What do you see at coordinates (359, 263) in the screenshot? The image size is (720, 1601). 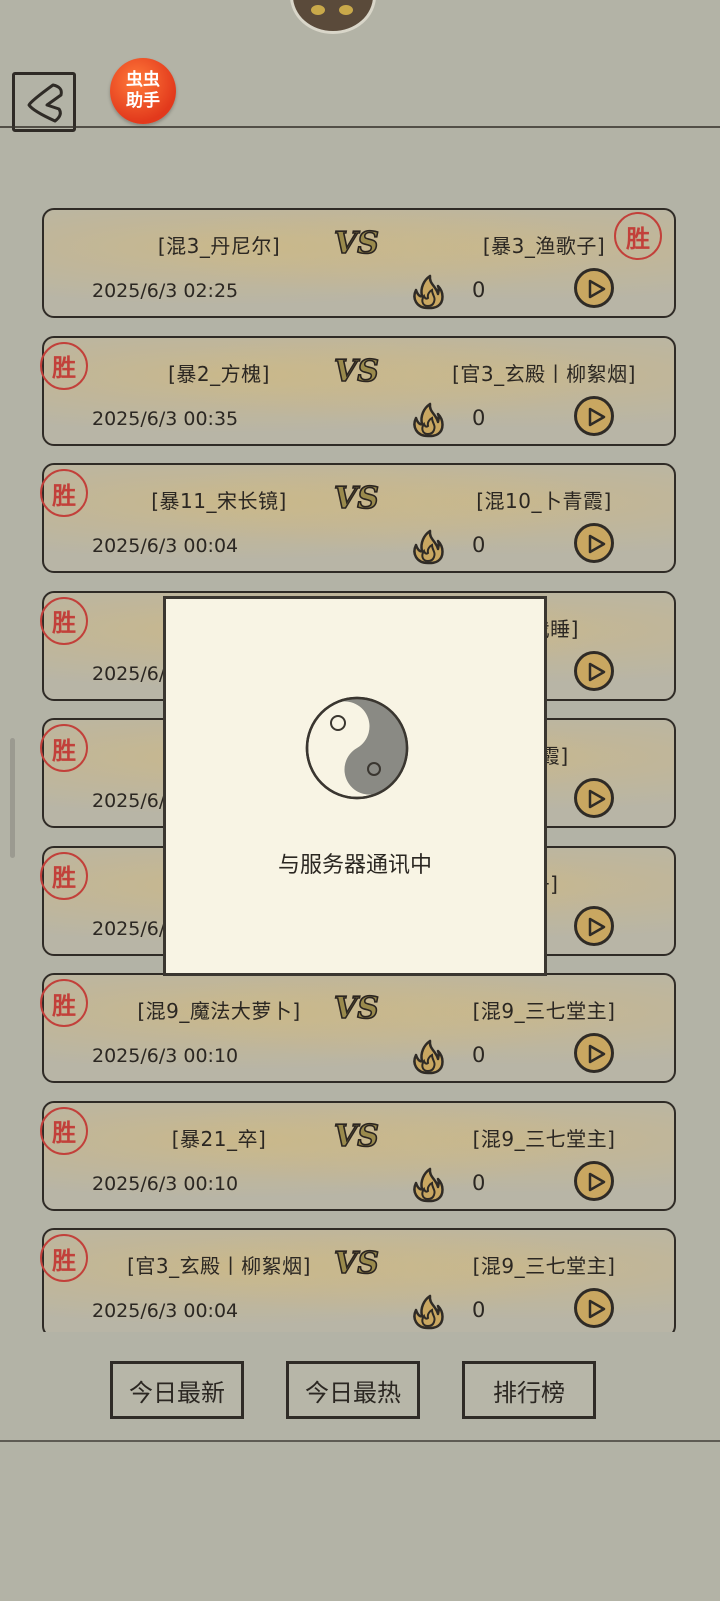 I see `match-card: 胜 [混3_丹尼尔] VS [暴3_渔歌子] 2025/6/3 02:25 0` at bounding box center [359, 263].